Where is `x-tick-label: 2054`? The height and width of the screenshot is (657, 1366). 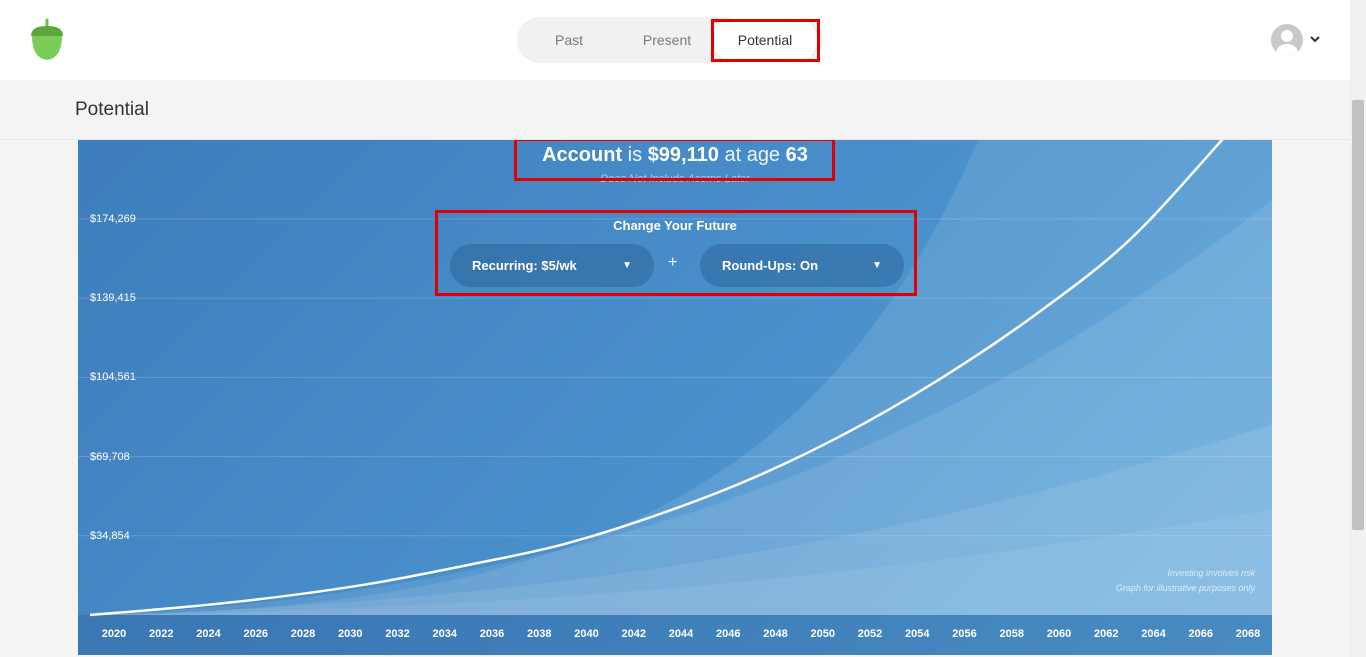 x-tick-label: 2054 is located at coordinates (917, 634).